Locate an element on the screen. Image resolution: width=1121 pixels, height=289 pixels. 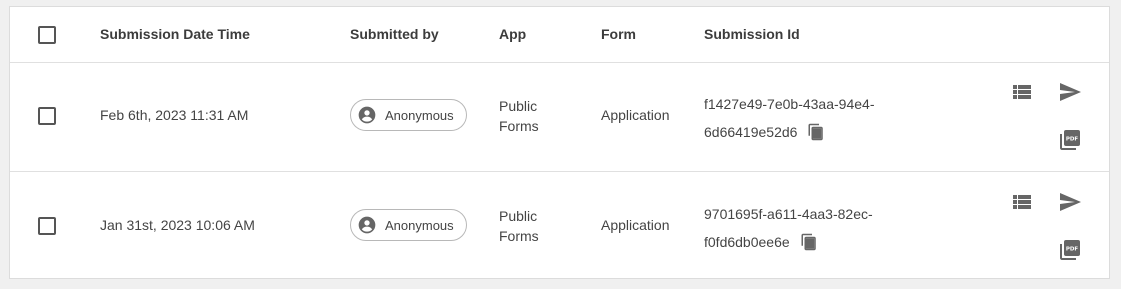
submission-id-line1: f1427e49-7e0b-43aa-94e4- is located at coordinates (789, 104).